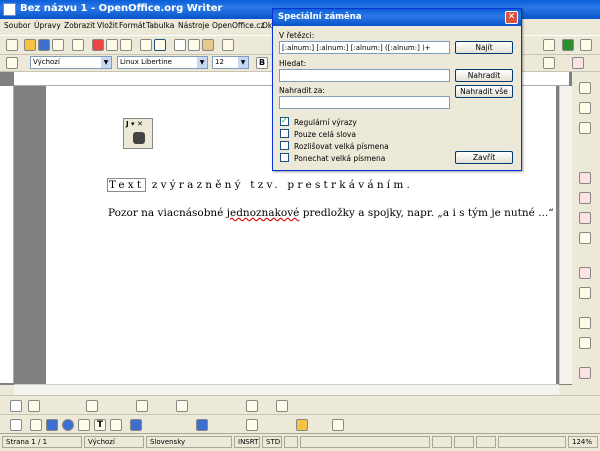  Describe the element at coordinates (162, 62) in the screenshot. I see `font-name-select: Linux Libertine ▼` at that location.